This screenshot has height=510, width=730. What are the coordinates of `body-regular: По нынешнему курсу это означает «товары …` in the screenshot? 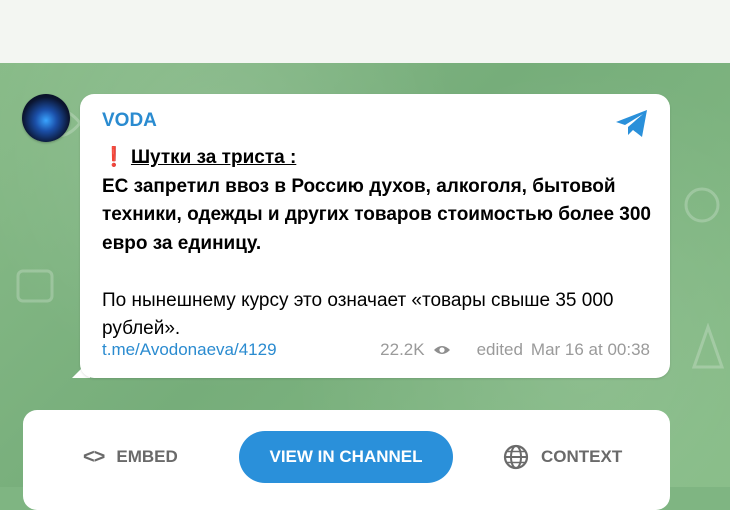 It's located at (358, 314).